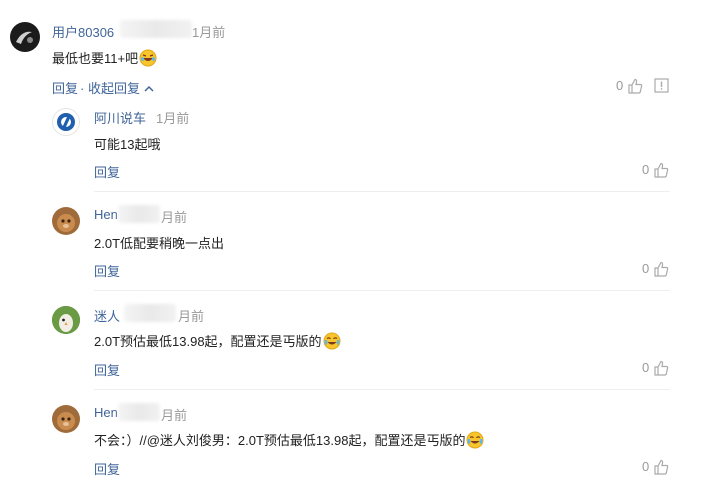 This screenshot has width=709, height=488. Describe the element at coordinates (280, 440) in the screenshot. I see `reply-text-body: 不会：）//@迷人刘俊男：2.0T预估最低13.98起，配置还是丐版的` at that location.